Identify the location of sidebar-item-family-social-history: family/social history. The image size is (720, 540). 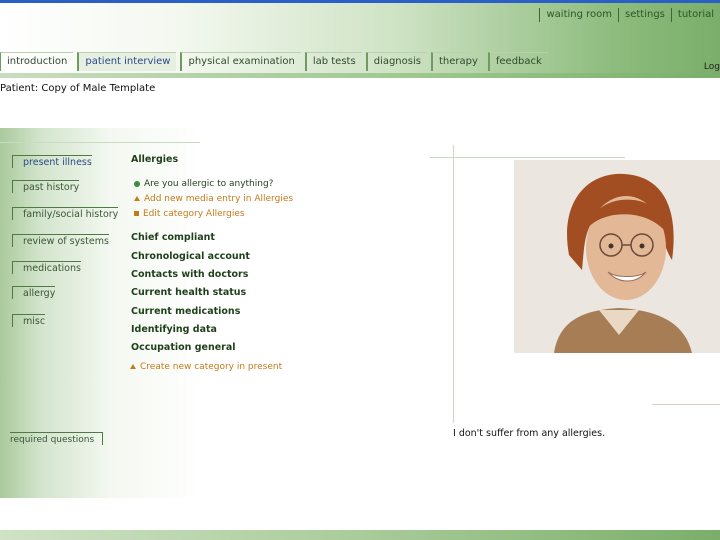
(65, 213).